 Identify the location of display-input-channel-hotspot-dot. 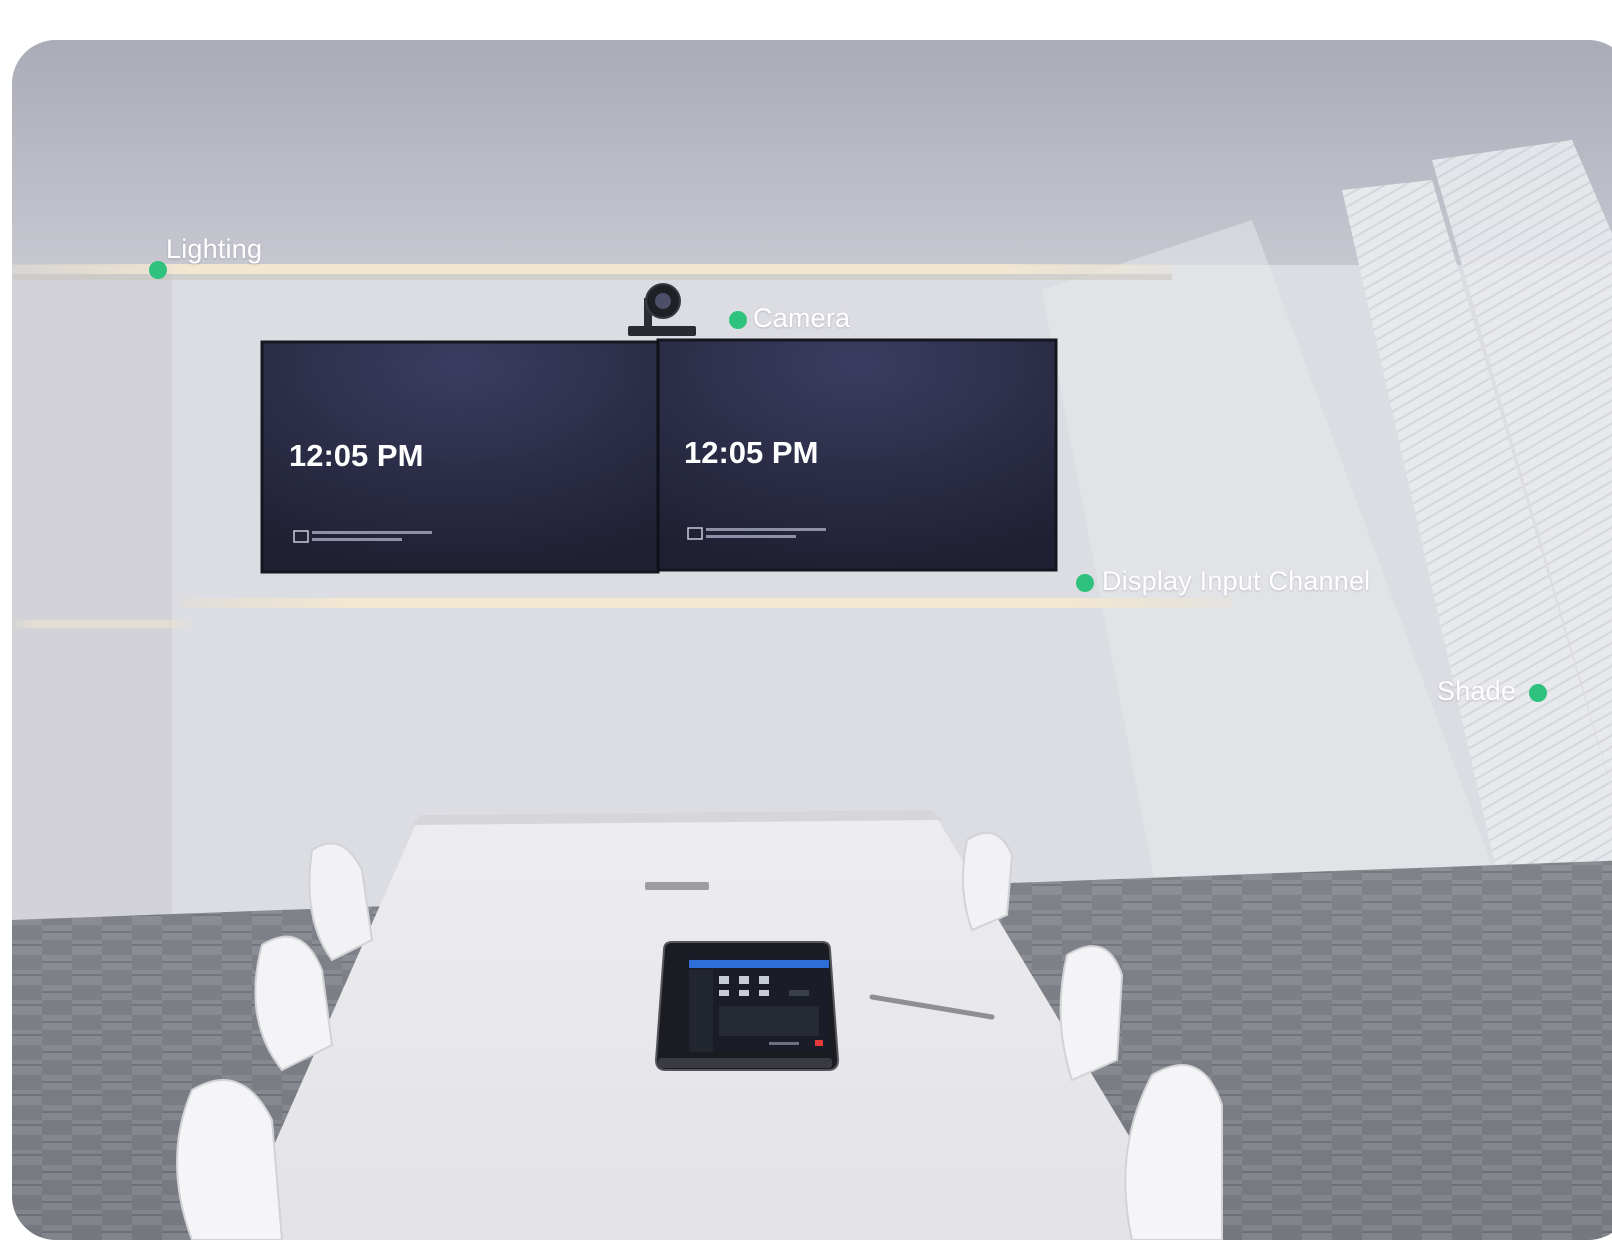
(1085, 583).